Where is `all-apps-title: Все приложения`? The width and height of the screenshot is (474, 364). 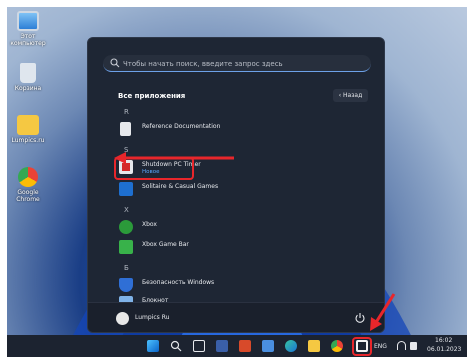
all-apps-title: Все приложения is located at coordinates (152, 96).